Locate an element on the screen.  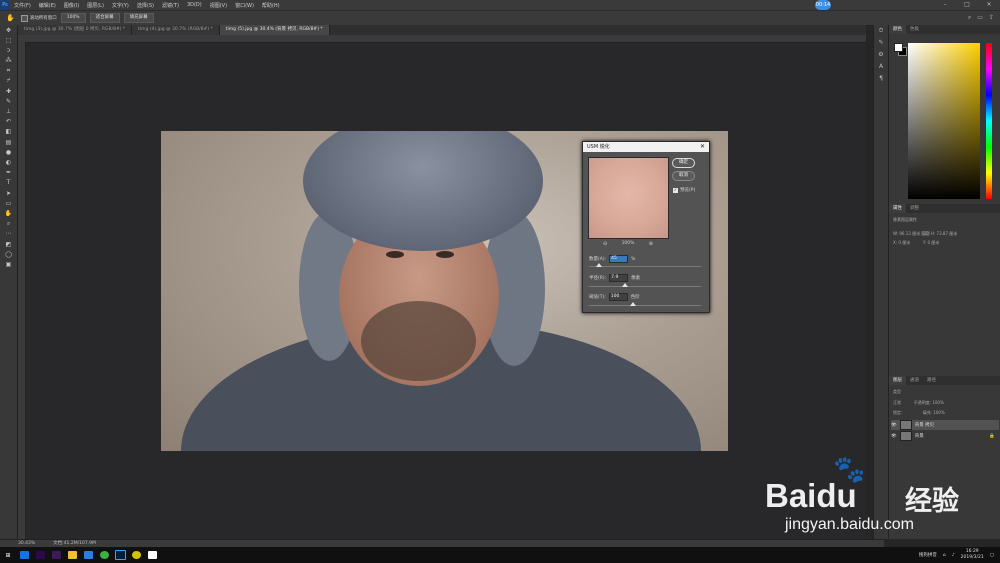
menu-type: 文字(Y) is located at coordinates (120, 5).